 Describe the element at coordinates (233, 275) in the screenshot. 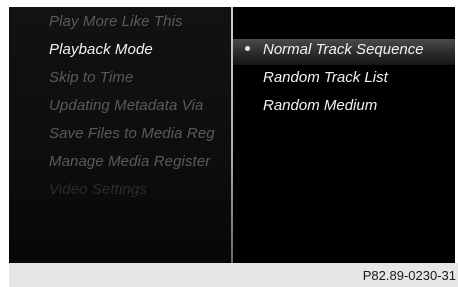

I see `figure-caption-bar: P82.89-0230-31` at that location.